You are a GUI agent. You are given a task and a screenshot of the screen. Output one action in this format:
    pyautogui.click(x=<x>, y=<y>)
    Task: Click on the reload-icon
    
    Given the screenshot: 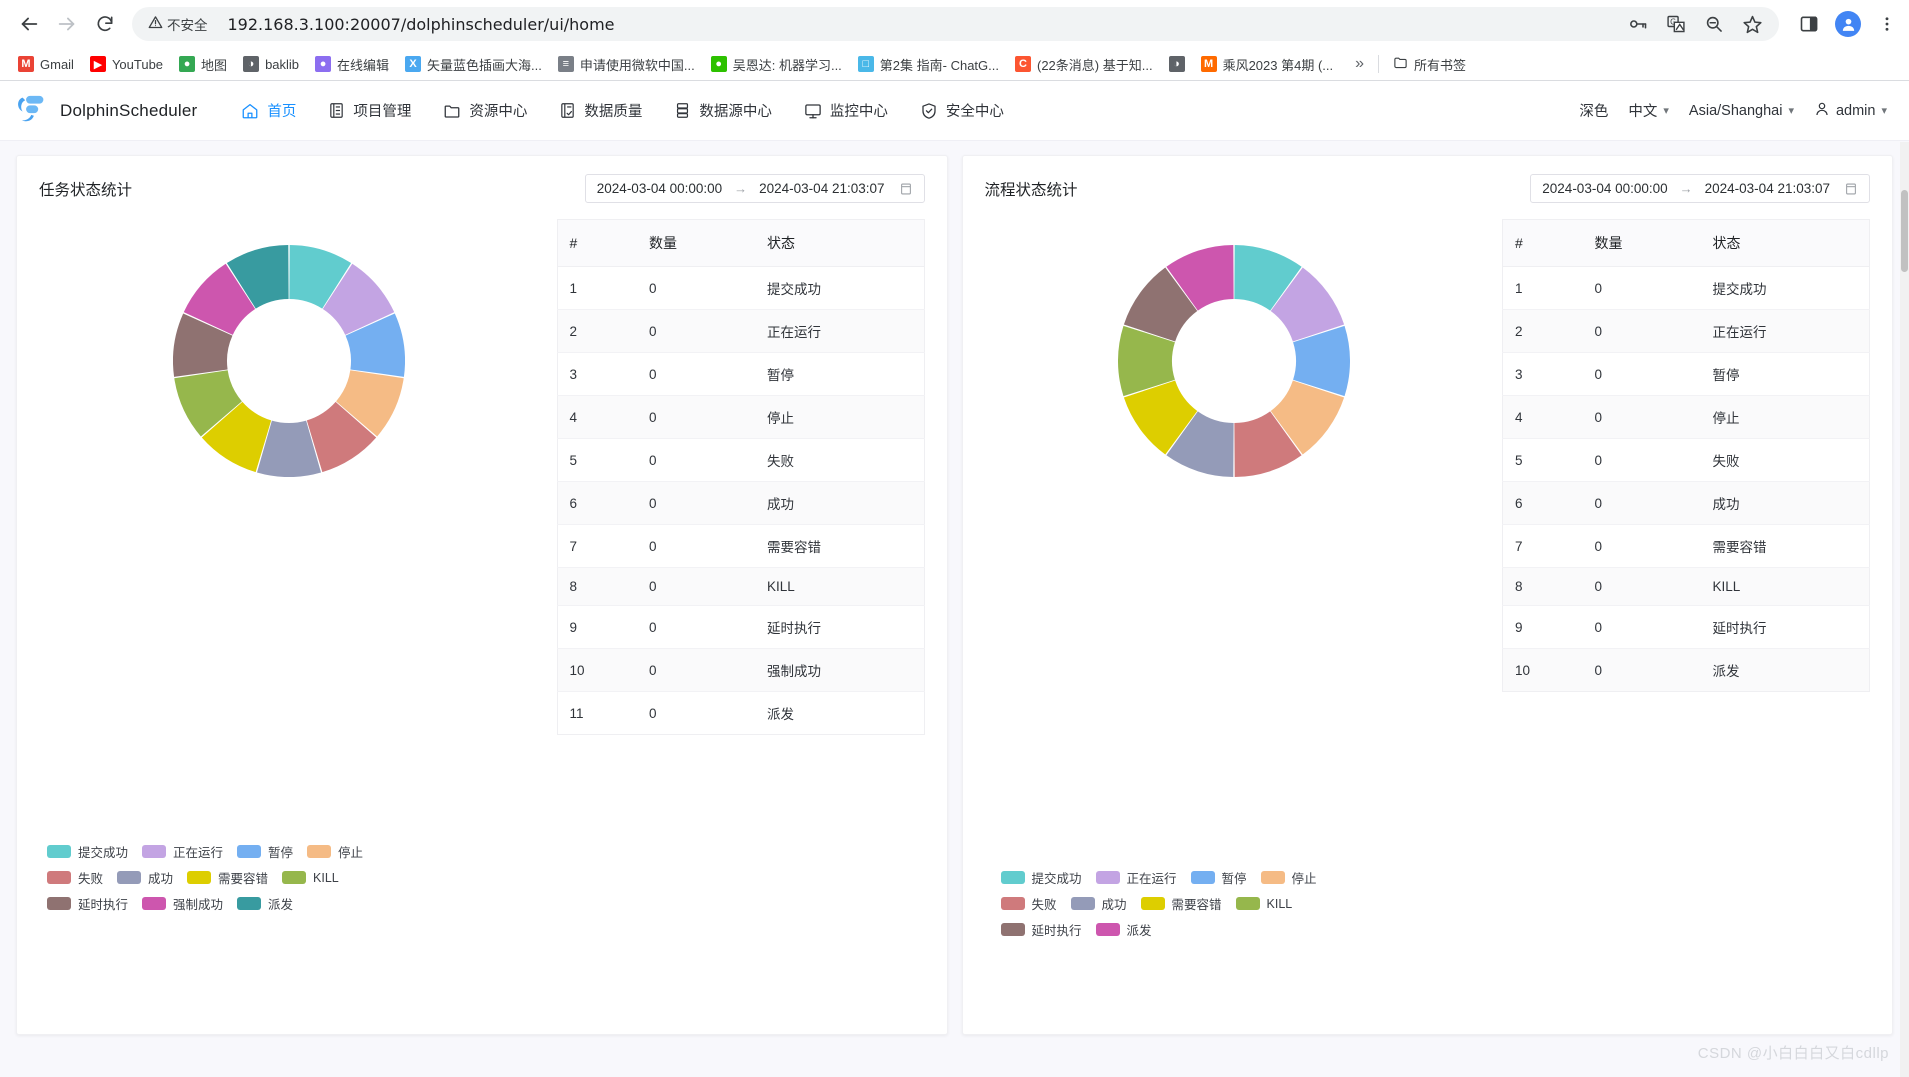 What is the action you would take?
    pyautogui.click(x=105, y=24)
    